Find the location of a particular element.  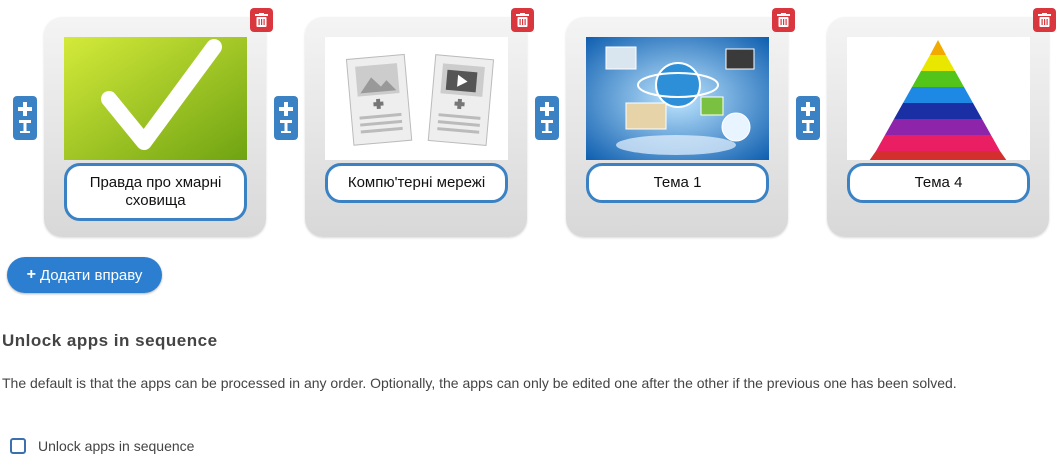

add-exercise-button: + Додати вправу is located at coordinates (84, 275).